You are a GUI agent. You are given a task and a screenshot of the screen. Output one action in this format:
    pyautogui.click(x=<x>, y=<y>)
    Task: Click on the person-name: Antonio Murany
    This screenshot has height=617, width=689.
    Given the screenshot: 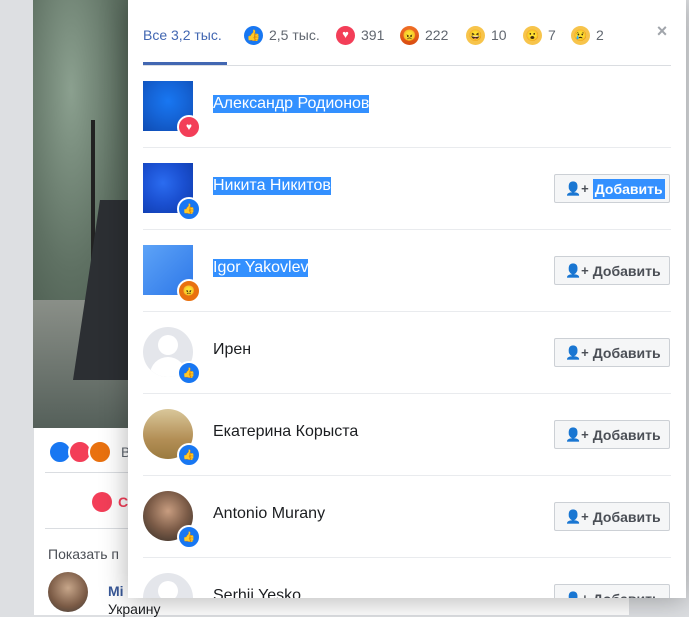 What is the action you would take?
    pyautogui.click(x=269, y=514)
    